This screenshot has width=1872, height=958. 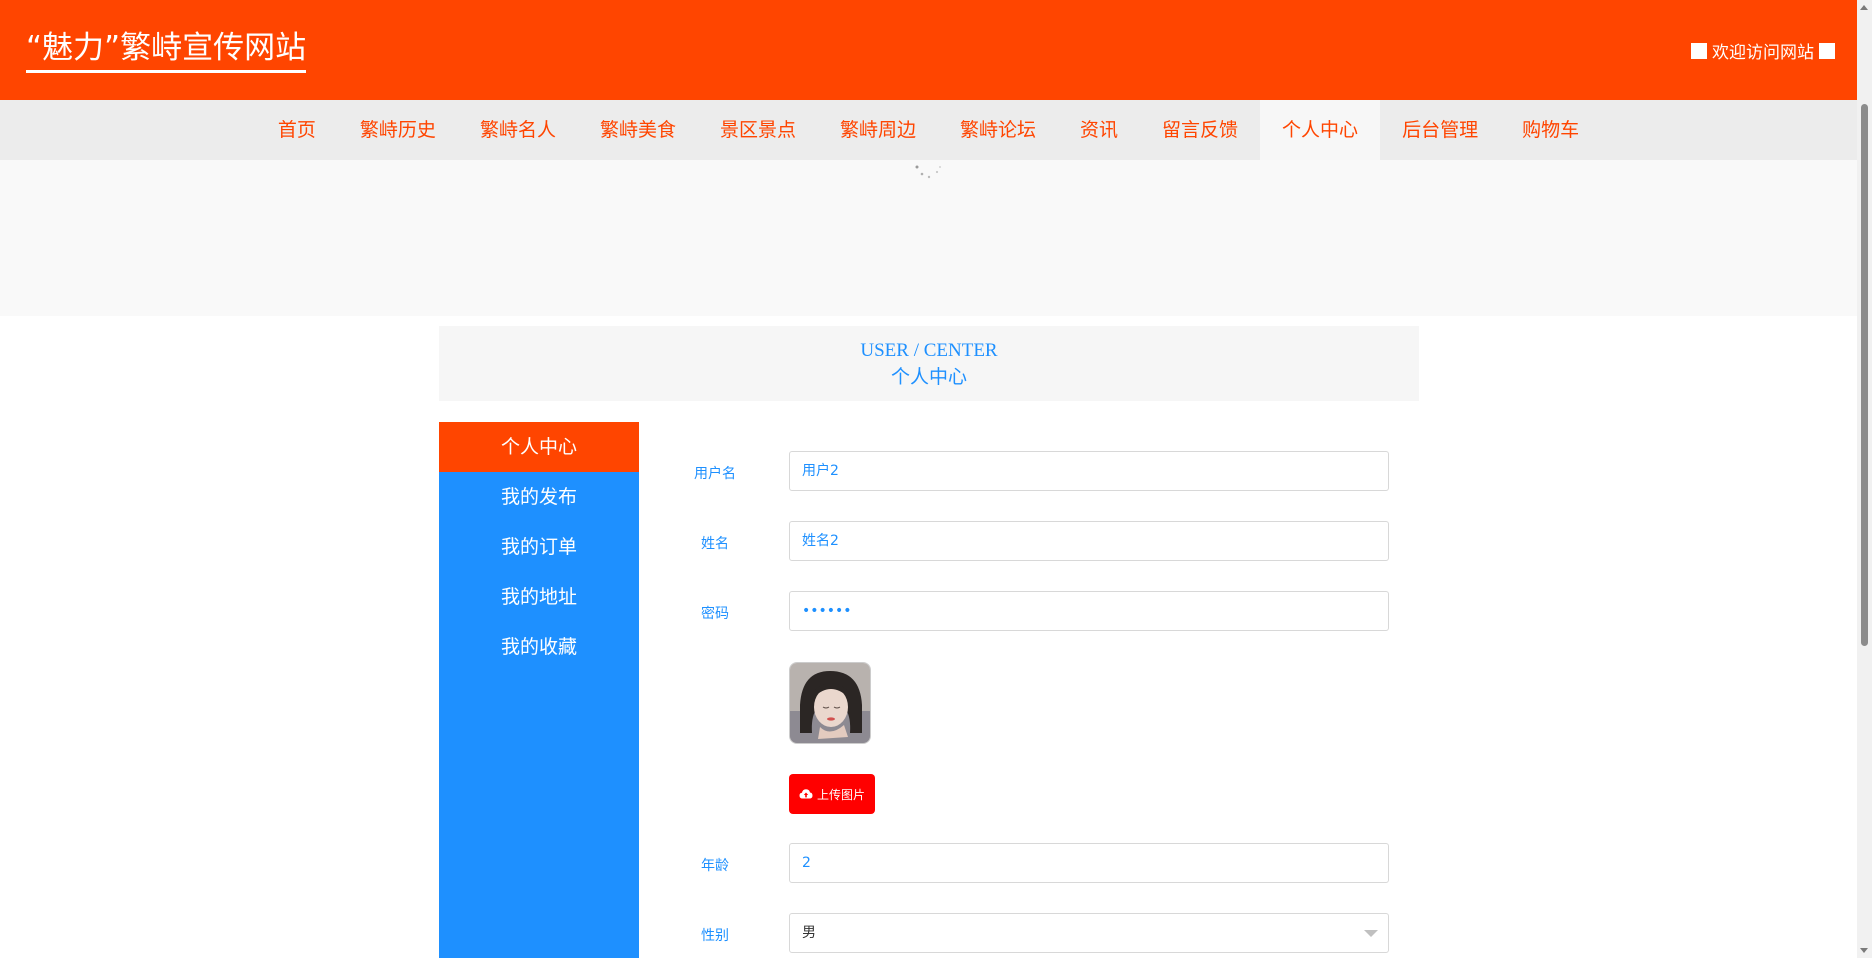 I want to click on password-label: 密码, so click(x=715, y=614).